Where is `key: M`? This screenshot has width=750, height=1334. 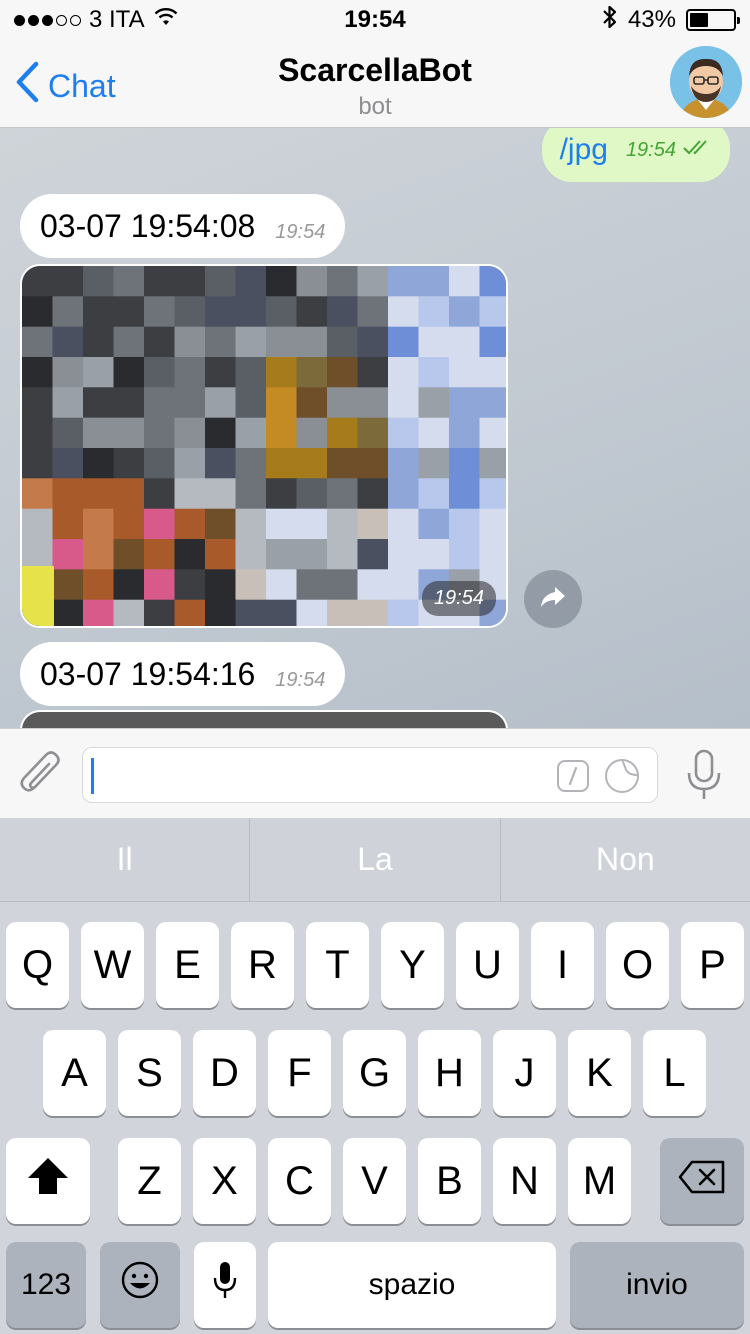
key: M is located at coordinates (599, 1181).